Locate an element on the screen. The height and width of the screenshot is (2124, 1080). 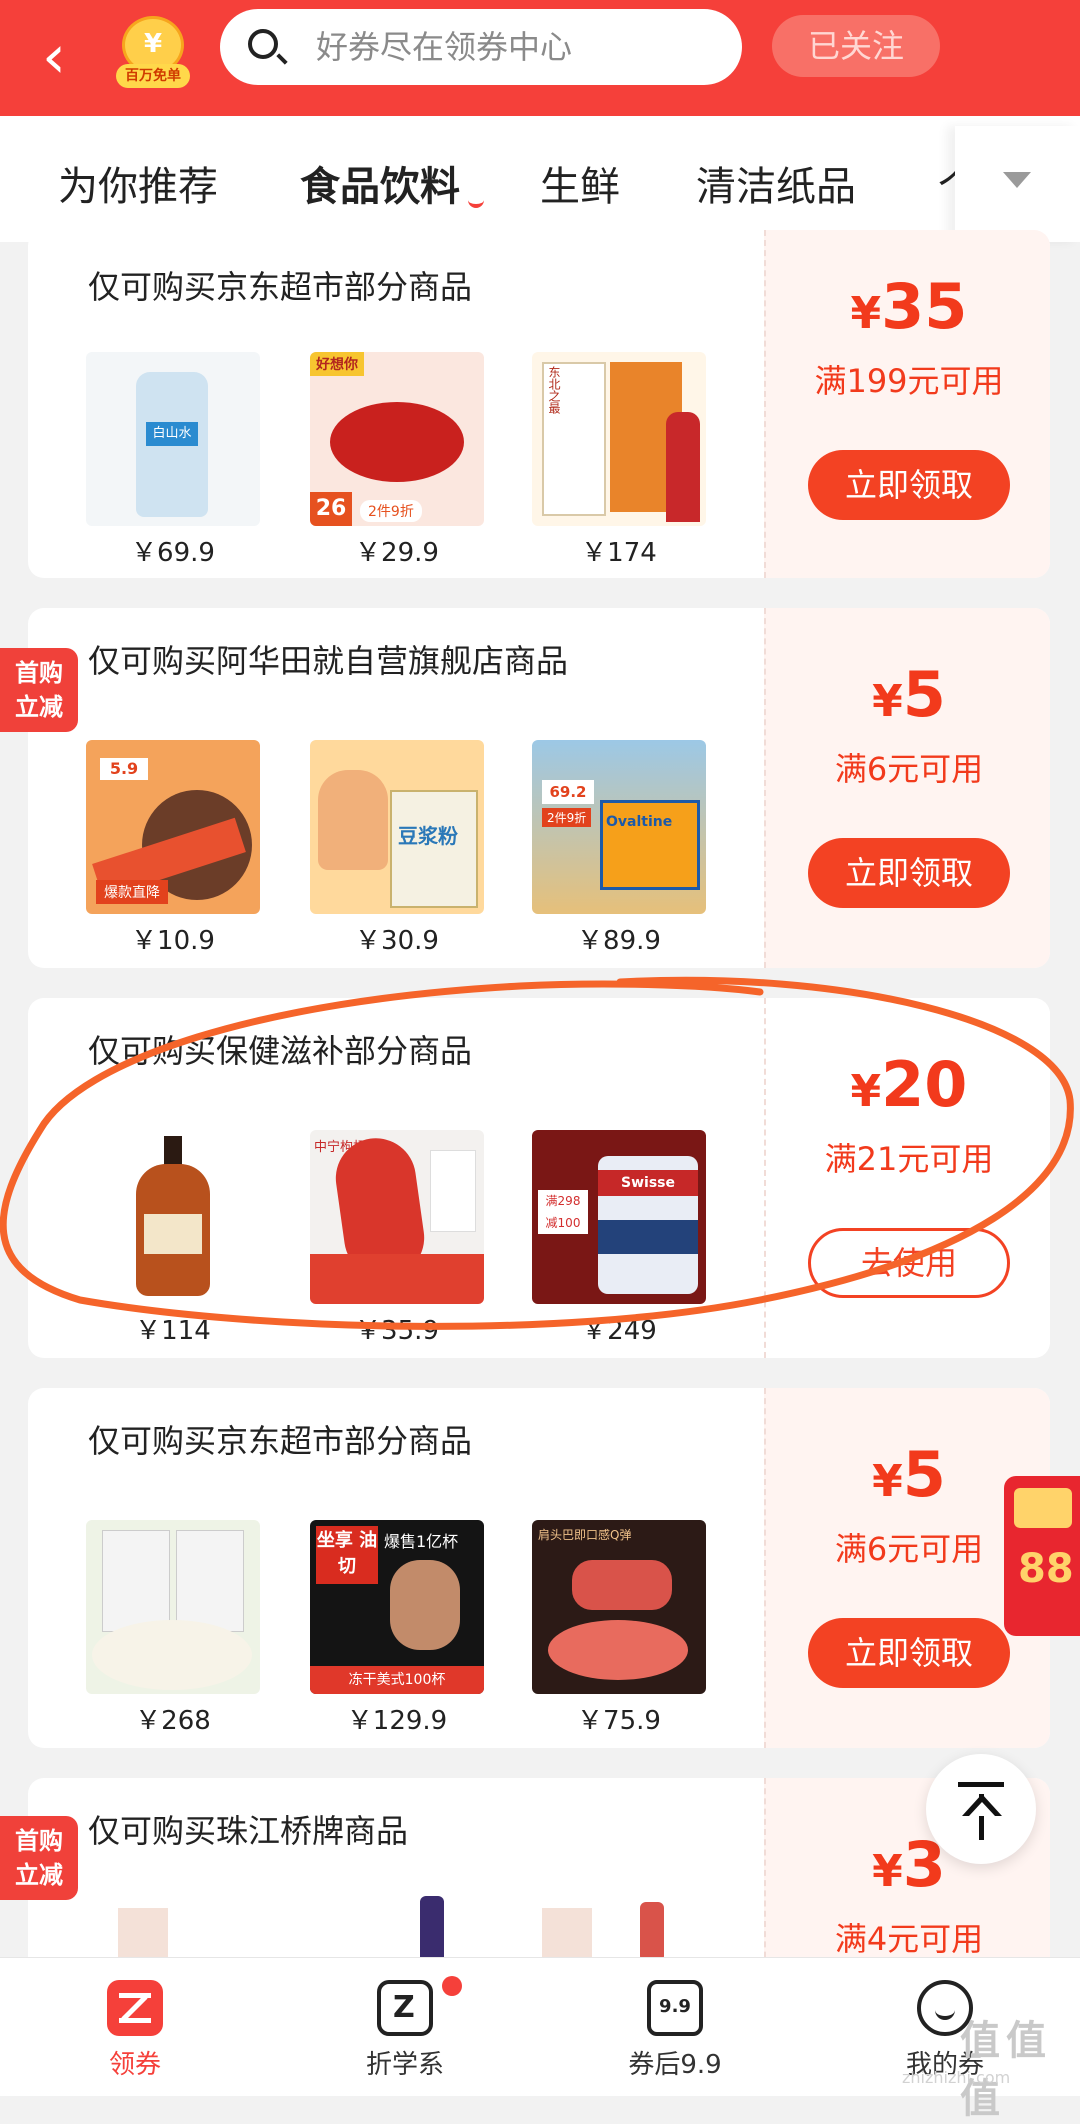
product-price: ￥114 is located at coordinates (173, 1331).